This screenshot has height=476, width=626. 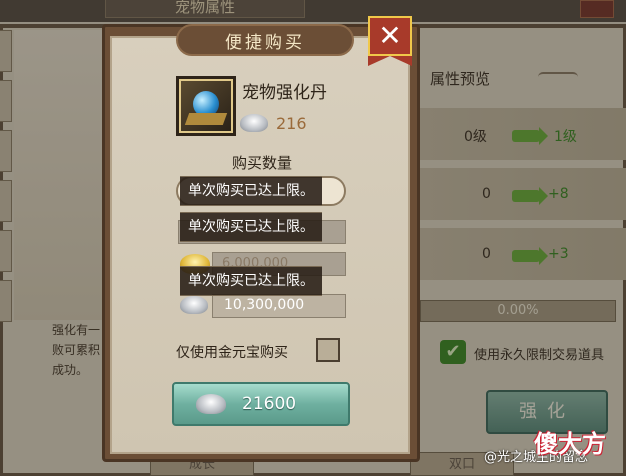 What do you see at coordinates (206, 119) in the screenshot?
I see `item-base` at bounding box center [206, 119].